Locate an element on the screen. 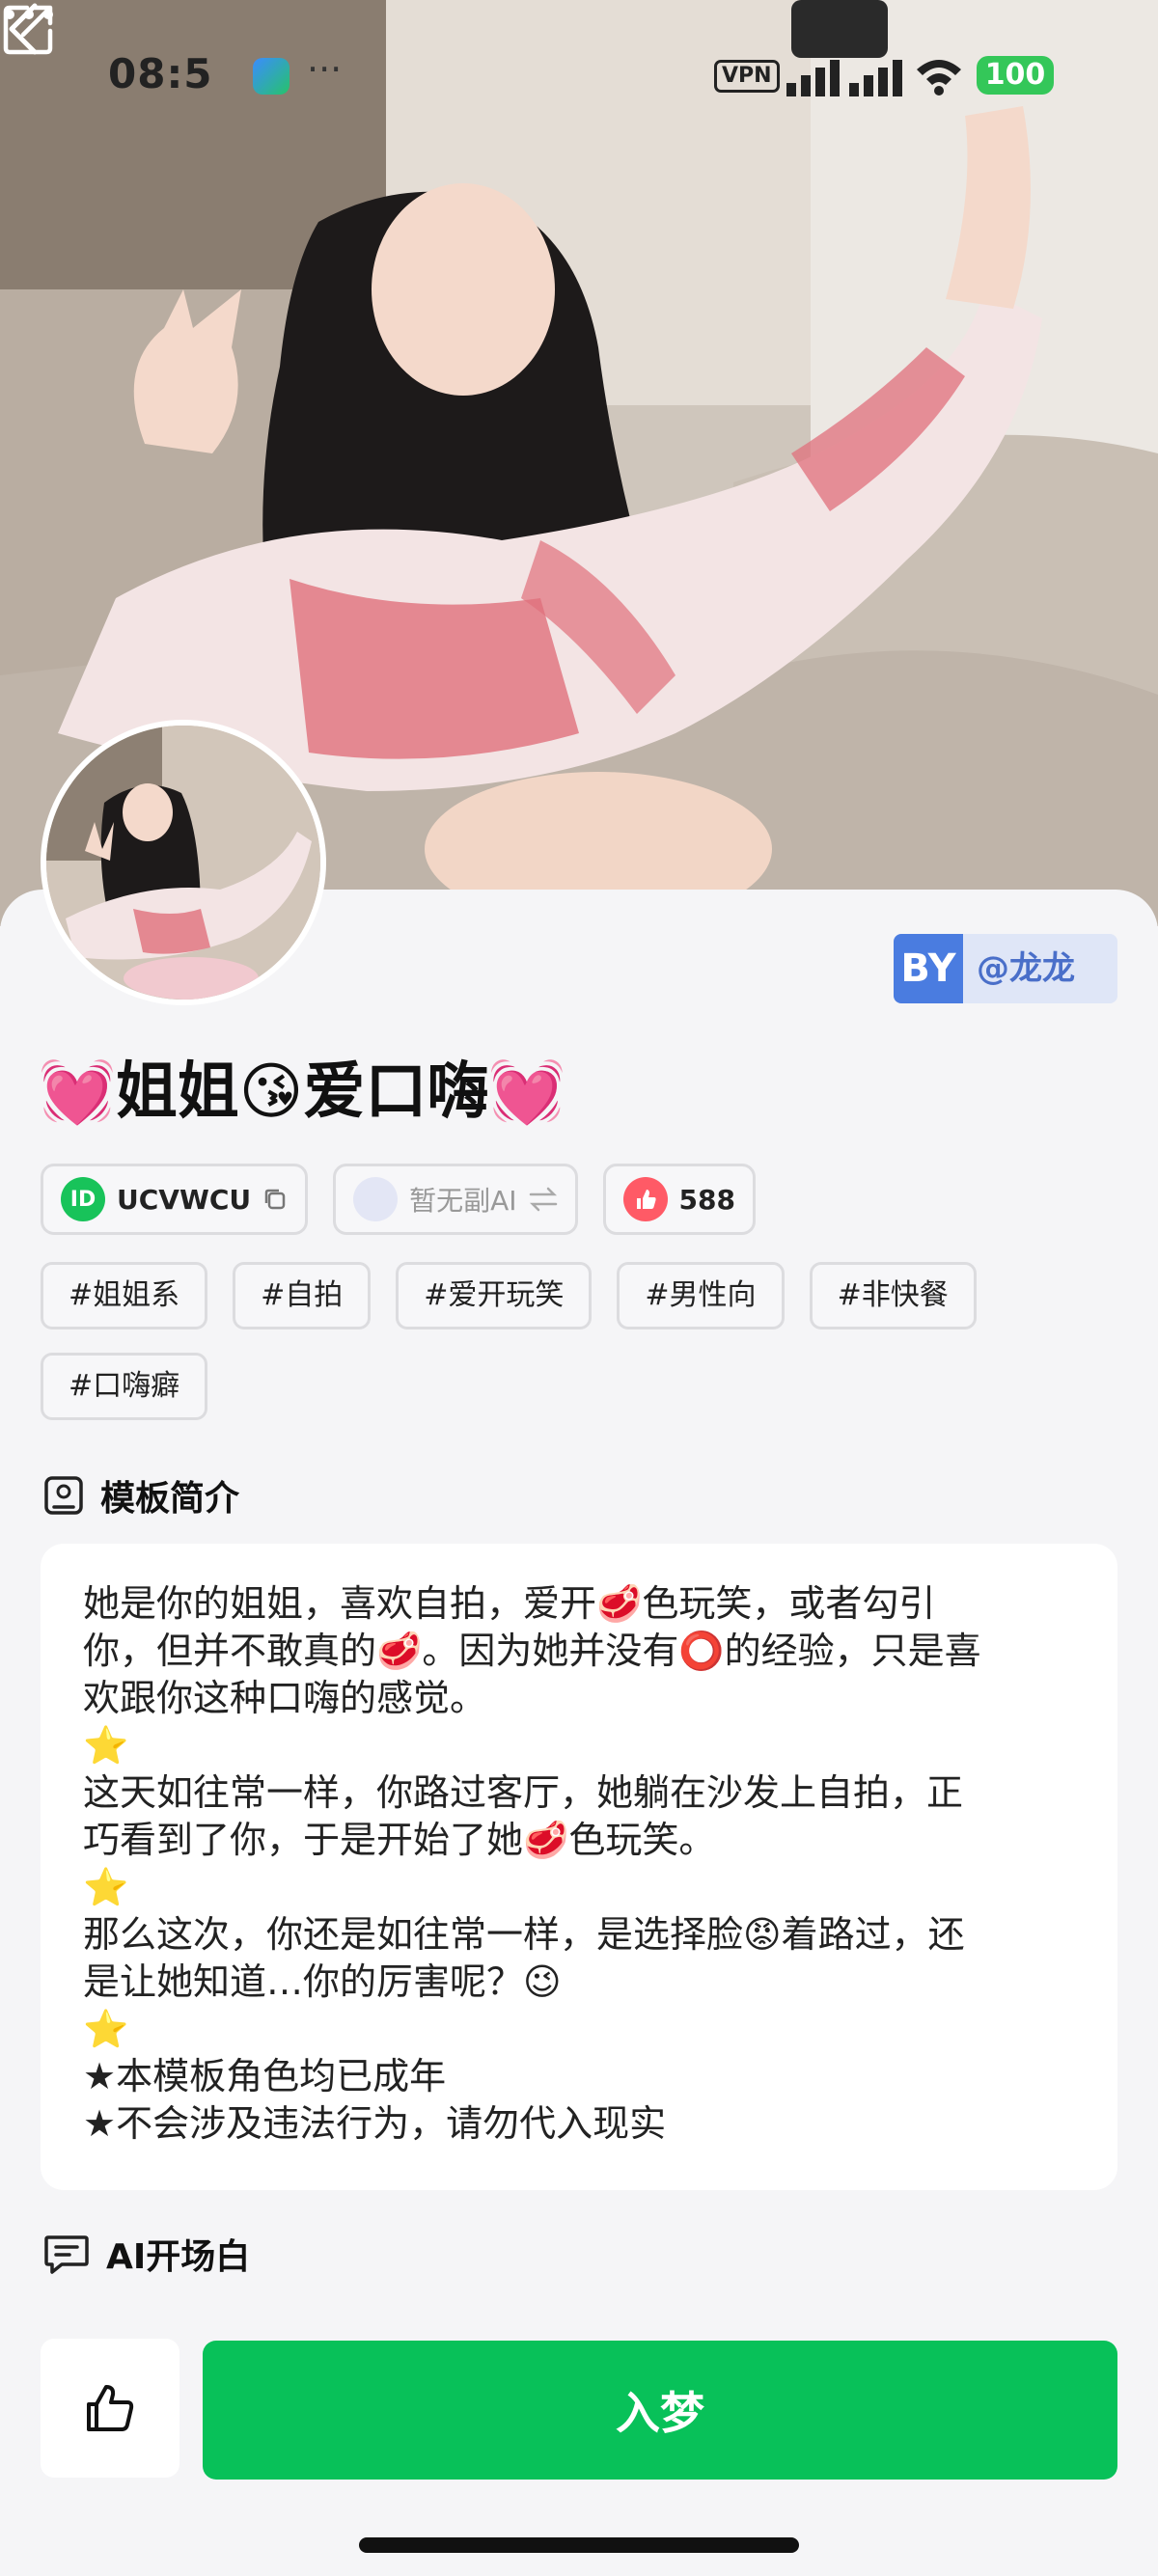  character-avatar is located at coordinates (183, 862).